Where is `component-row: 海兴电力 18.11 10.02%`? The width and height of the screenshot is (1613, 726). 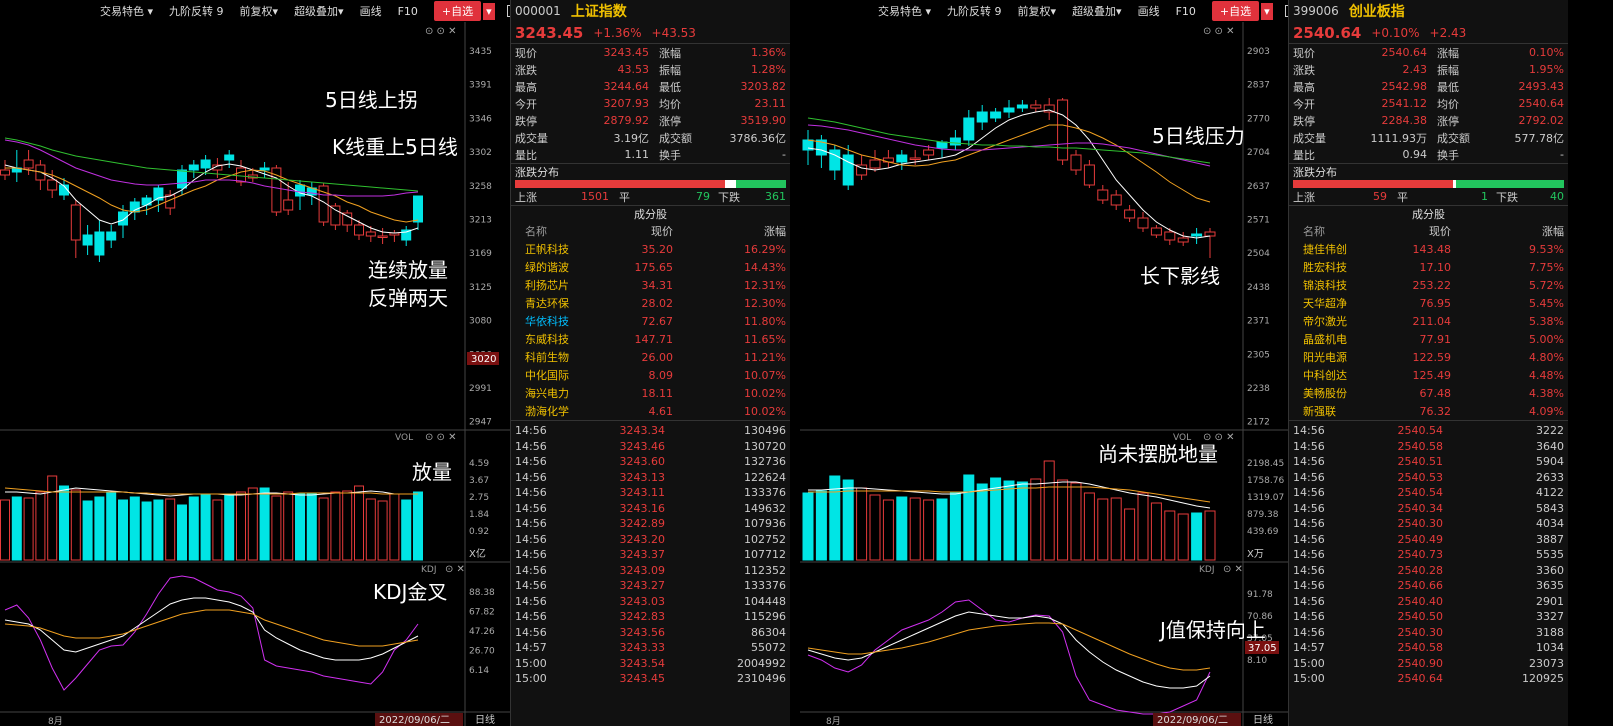 component-row: 海兴电力 18.11 10.02% is located at coordinates (650, 393).